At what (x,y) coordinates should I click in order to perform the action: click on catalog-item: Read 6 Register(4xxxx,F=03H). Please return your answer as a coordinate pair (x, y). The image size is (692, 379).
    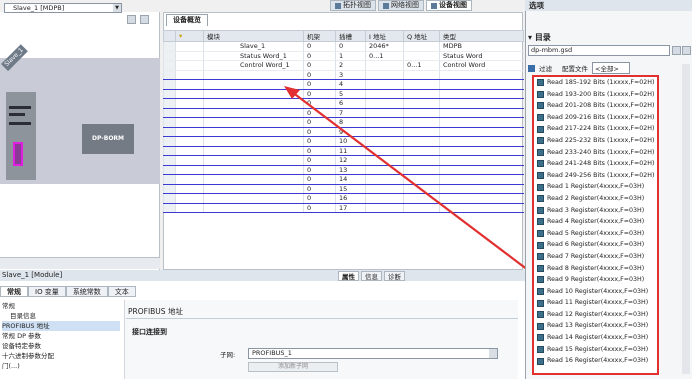
    Looking at the image, I should click on (595, 245).